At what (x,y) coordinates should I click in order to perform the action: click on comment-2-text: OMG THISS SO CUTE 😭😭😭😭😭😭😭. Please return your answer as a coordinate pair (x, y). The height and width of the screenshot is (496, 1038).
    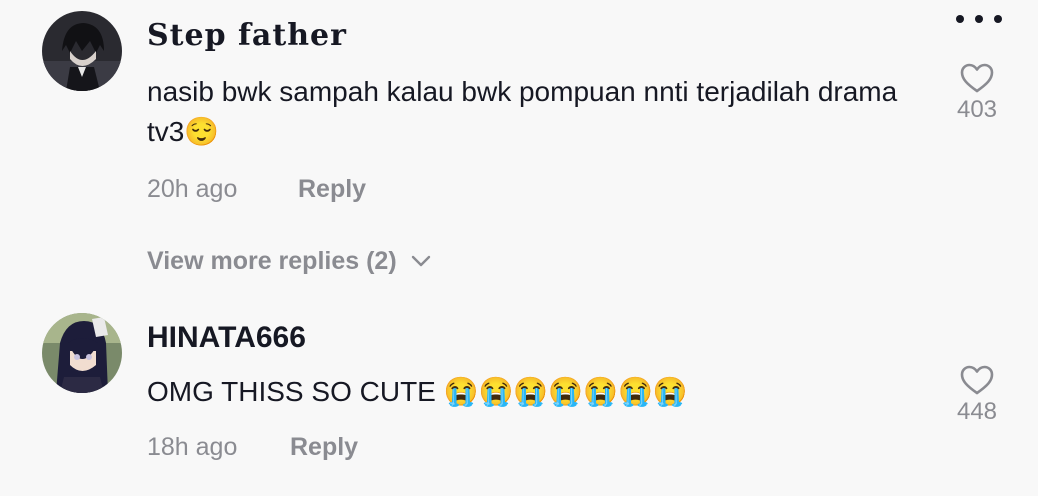
    Looking at the image, I should click on (417, 391).